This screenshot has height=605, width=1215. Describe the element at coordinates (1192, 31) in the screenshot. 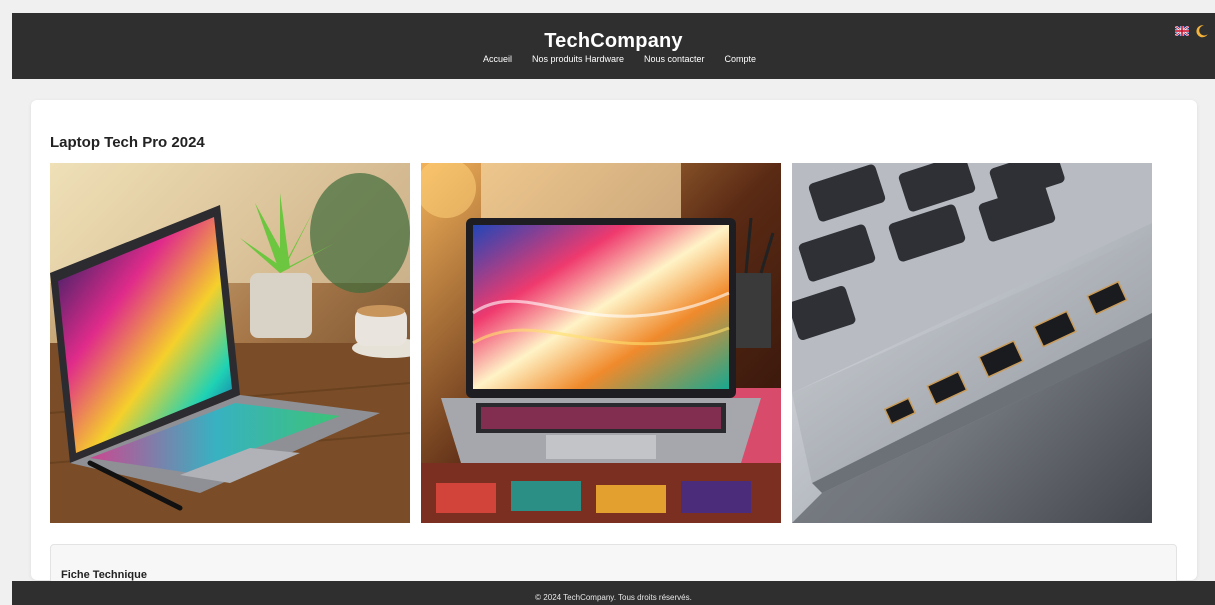

I see `header-tools` at that location.